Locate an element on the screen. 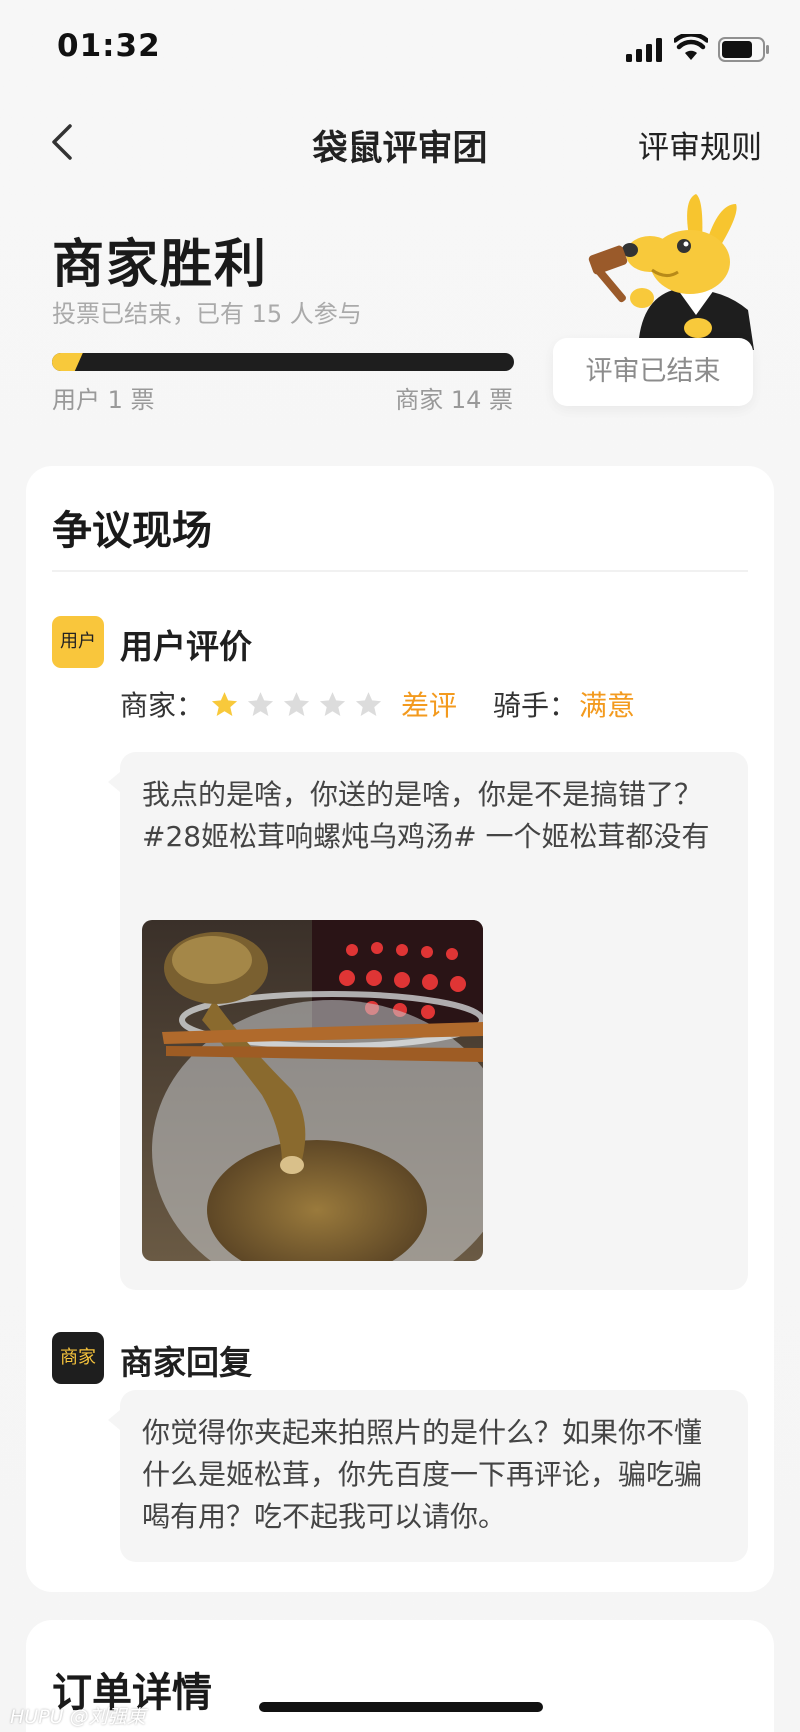 The image size is (800, 1732). status-bar: 01:32 is located at coordinates (400, 50).